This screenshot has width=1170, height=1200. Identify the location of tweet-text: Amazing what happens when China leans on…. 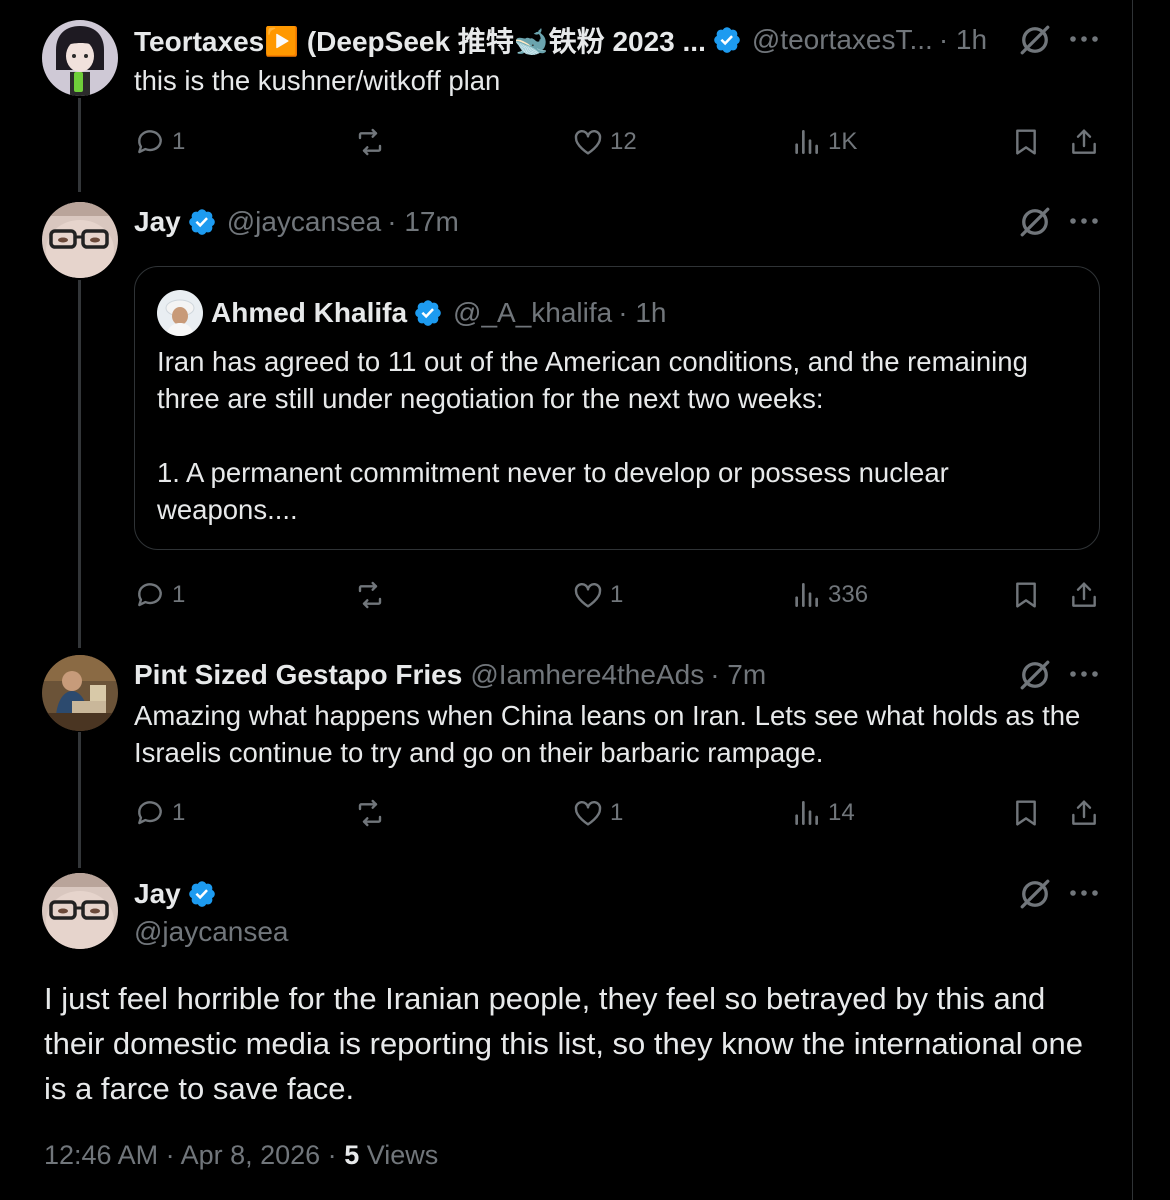
(607, 734).